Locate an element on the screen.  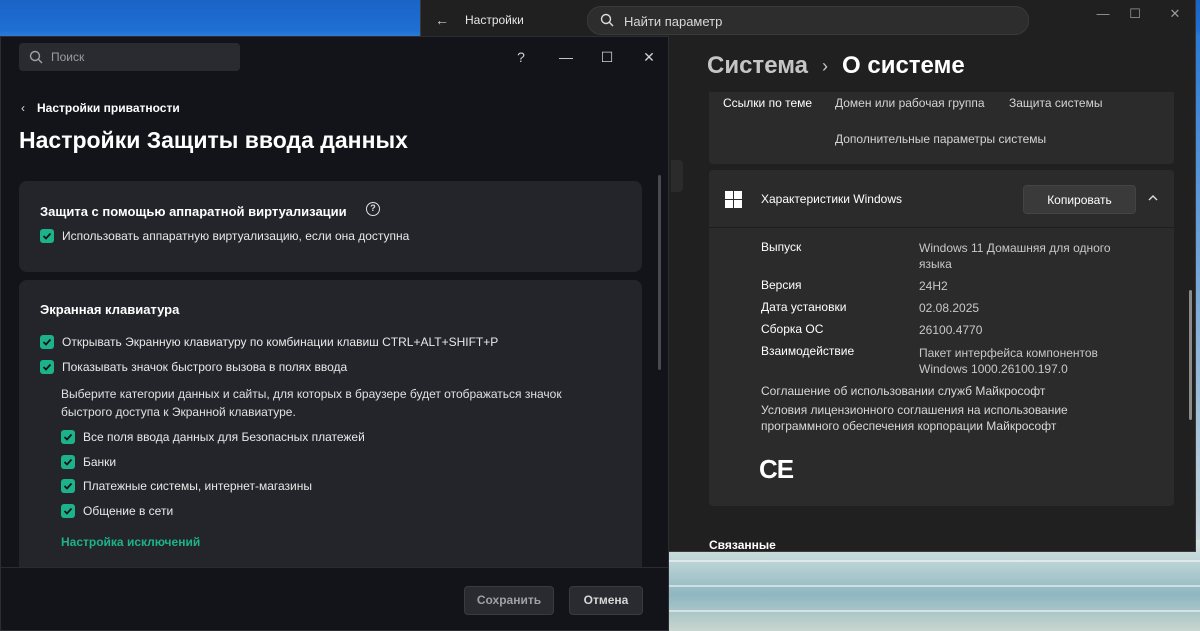
wallpaper-sea is located at coordinates (930, 585).